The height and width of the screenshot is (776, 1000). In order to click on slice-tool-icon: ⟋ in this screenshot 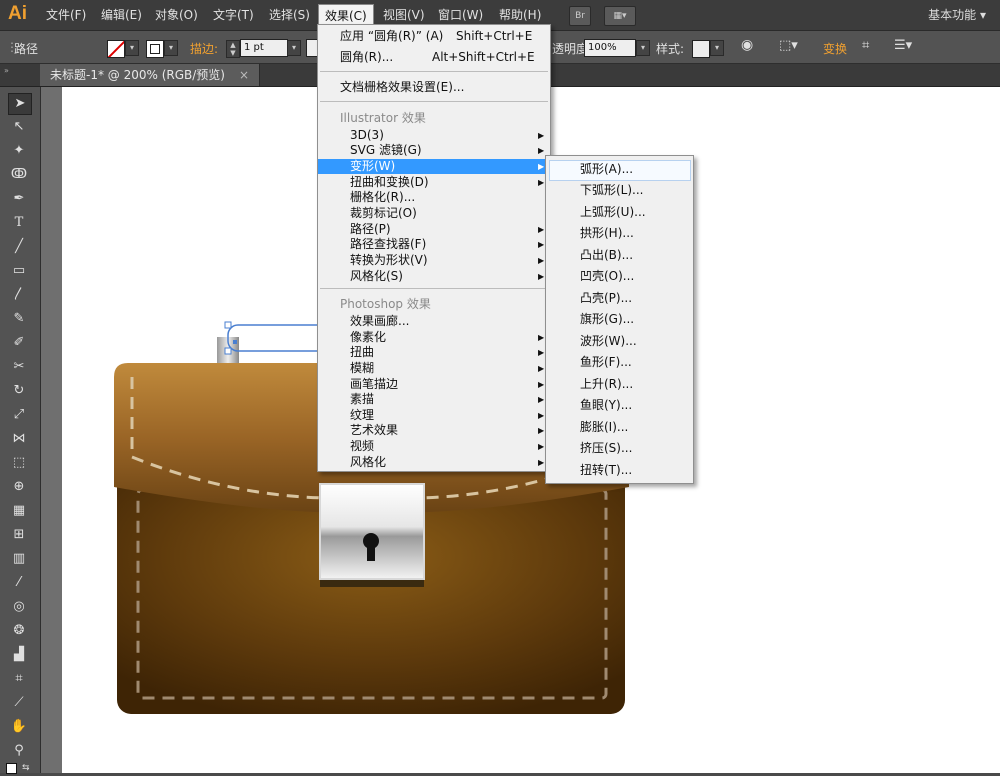, I will do `click(19, 703)`.